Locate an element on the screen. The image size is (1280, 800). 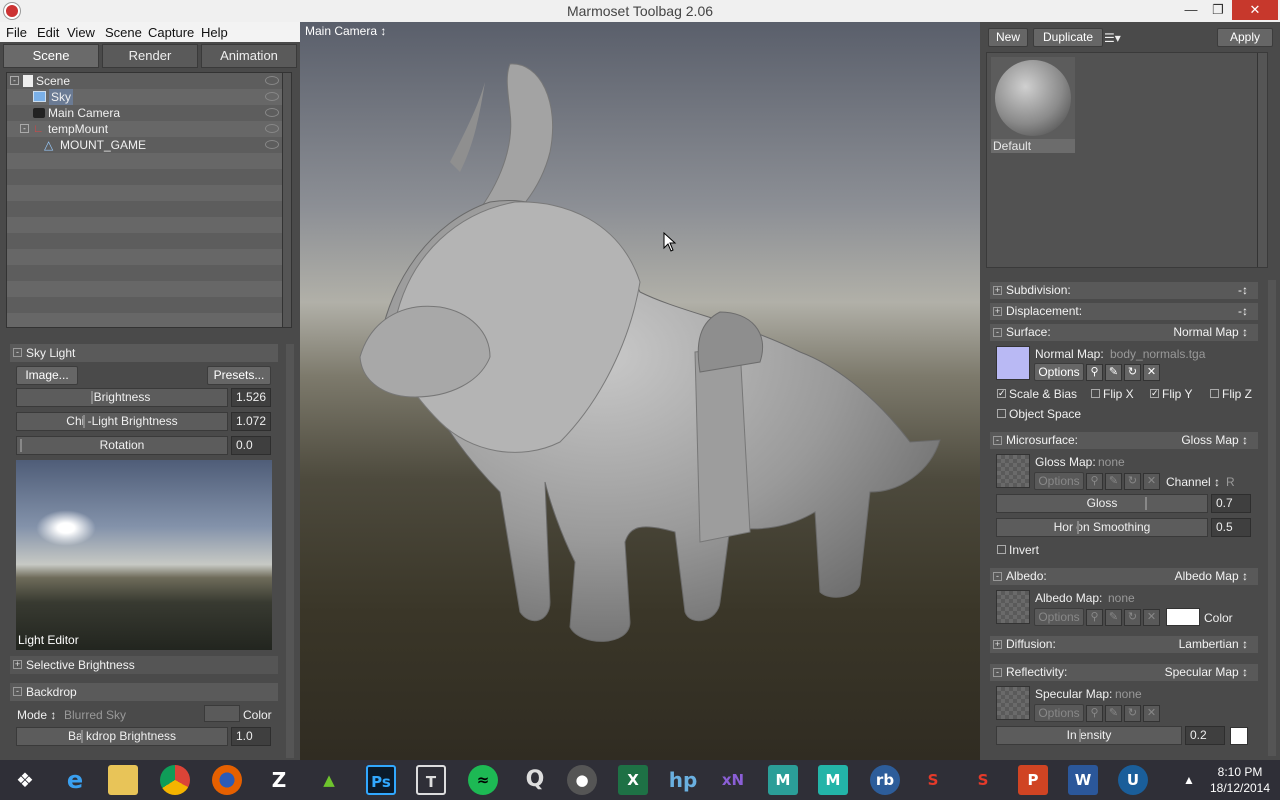
surface-mode-dropdown: Normal Map ↕ is located at coordinates (1210, 332).